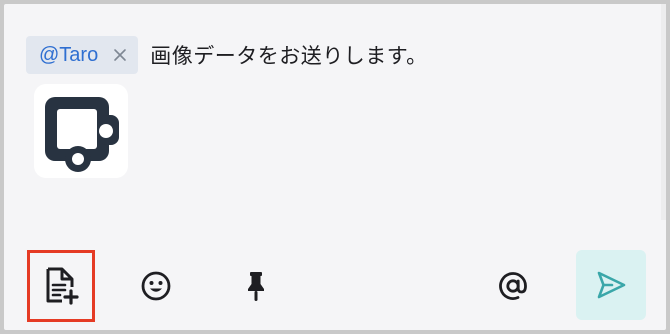  Describe the element at coordinates (289, 56) in the screenshot. I see `message-text: 画像データをお送りします。` at that location.